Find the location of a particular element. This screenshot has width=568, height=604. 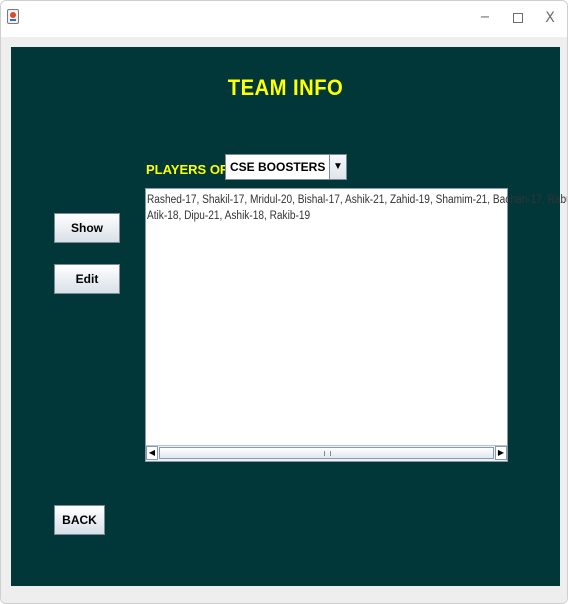

edit-button: Edit is located at coordinates (87, 279).